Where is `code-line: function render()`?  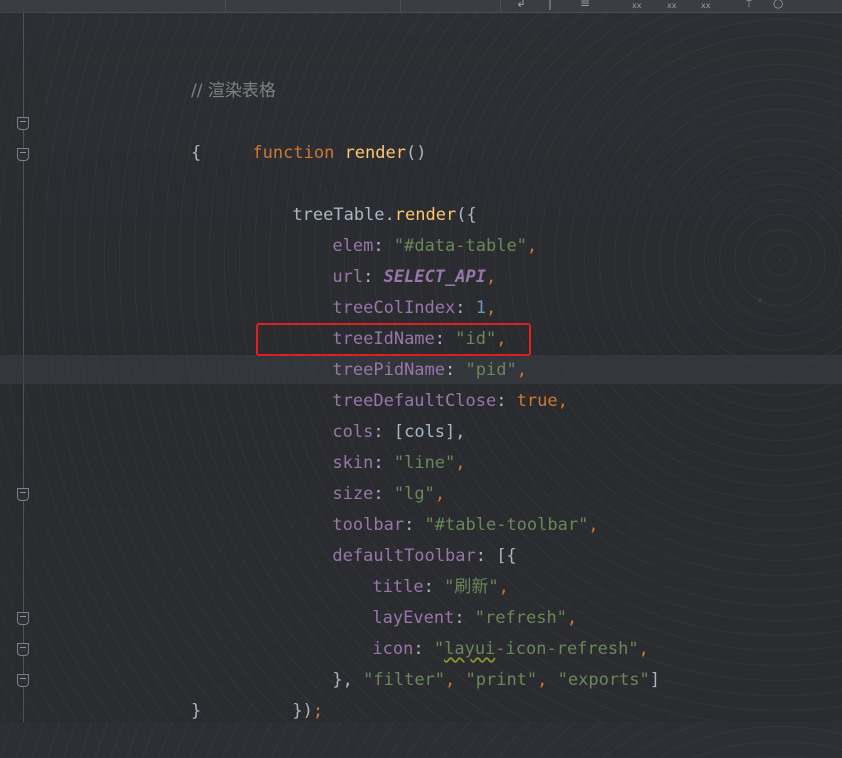 code-line: function render() is located at coordinates (421, 119).